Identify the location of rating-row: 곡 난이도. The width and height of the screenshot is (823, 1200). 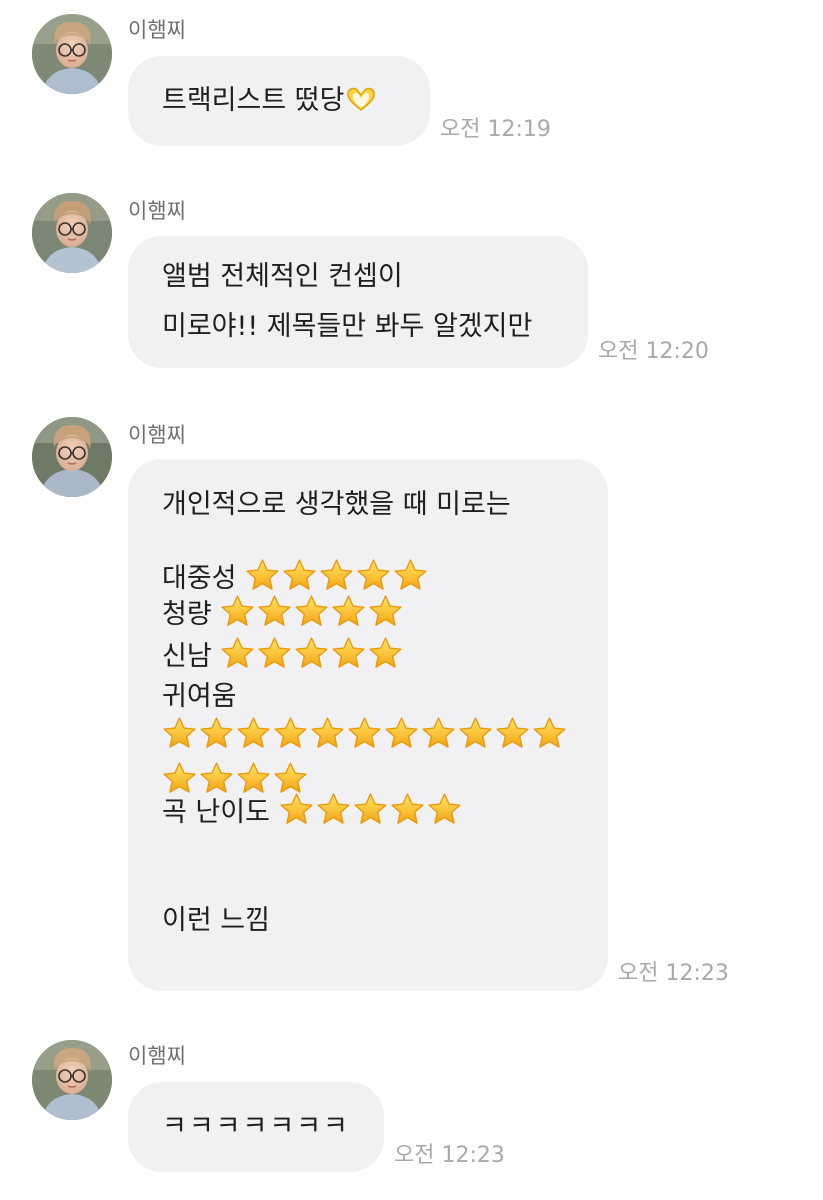
(385, 811).